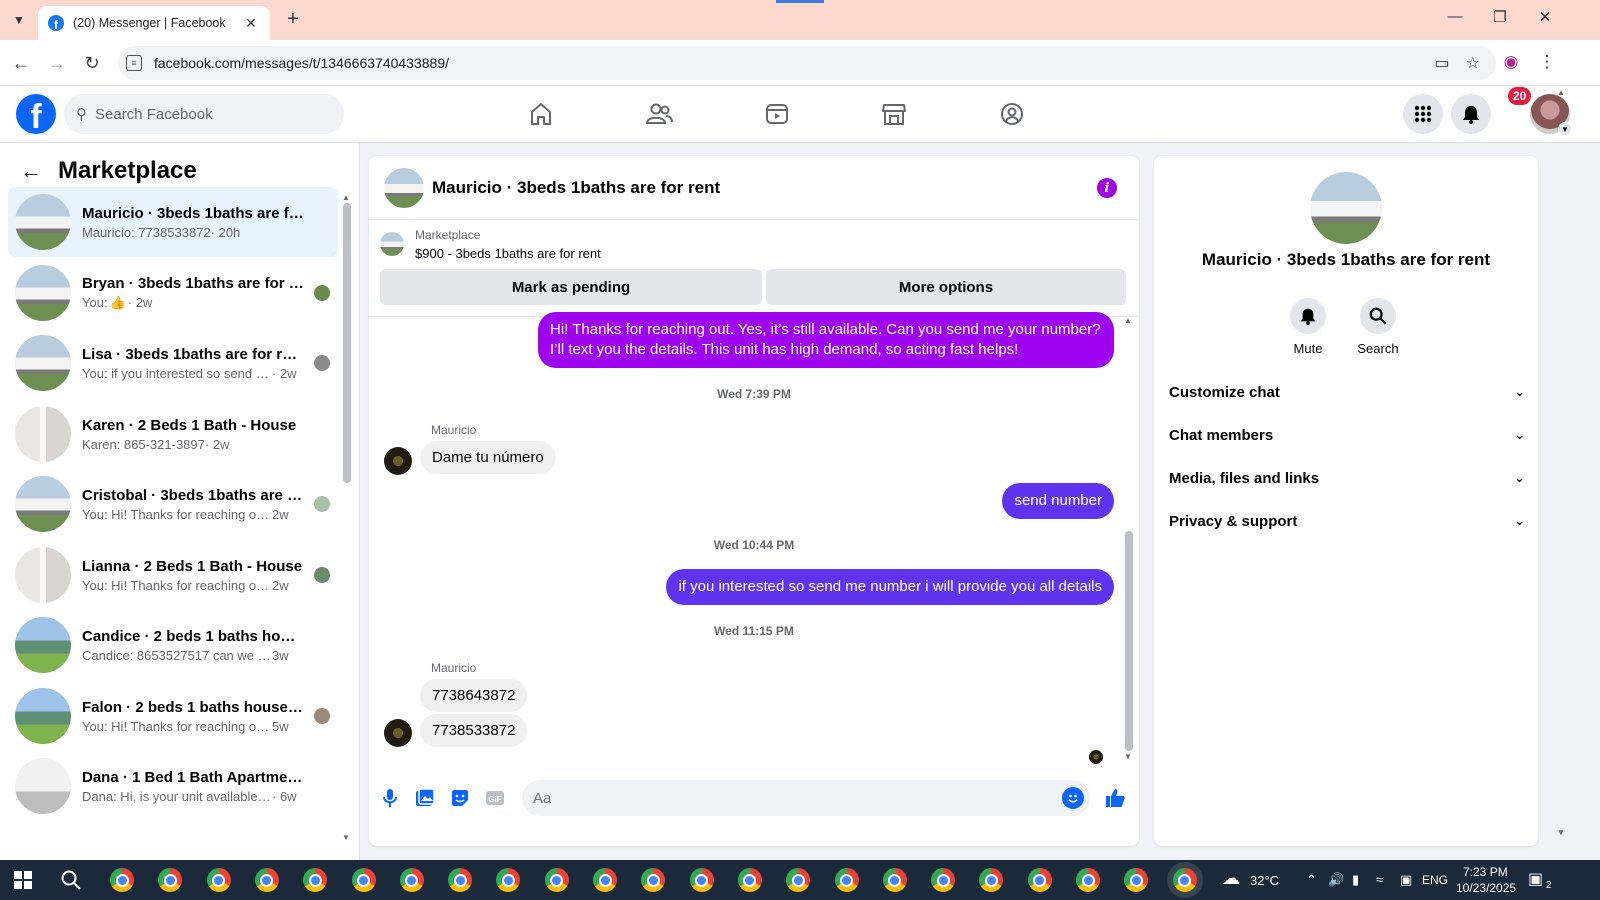 The height and width of the screenshot is (900, 1600). I want to click on gaming-nav-icon, so click(1012, 114).